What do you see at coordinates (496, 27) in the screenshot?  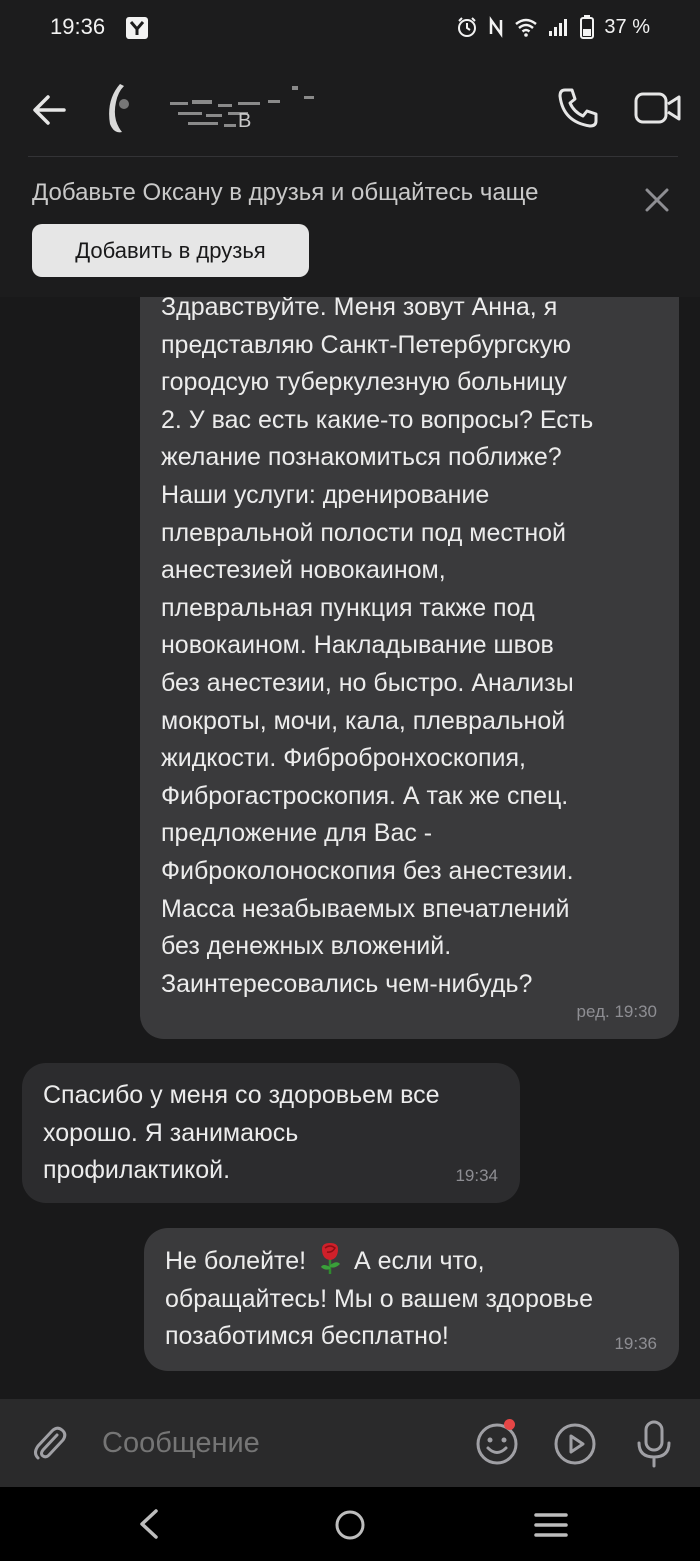 I see `nfc-icon` at bounding box center [496, 27].